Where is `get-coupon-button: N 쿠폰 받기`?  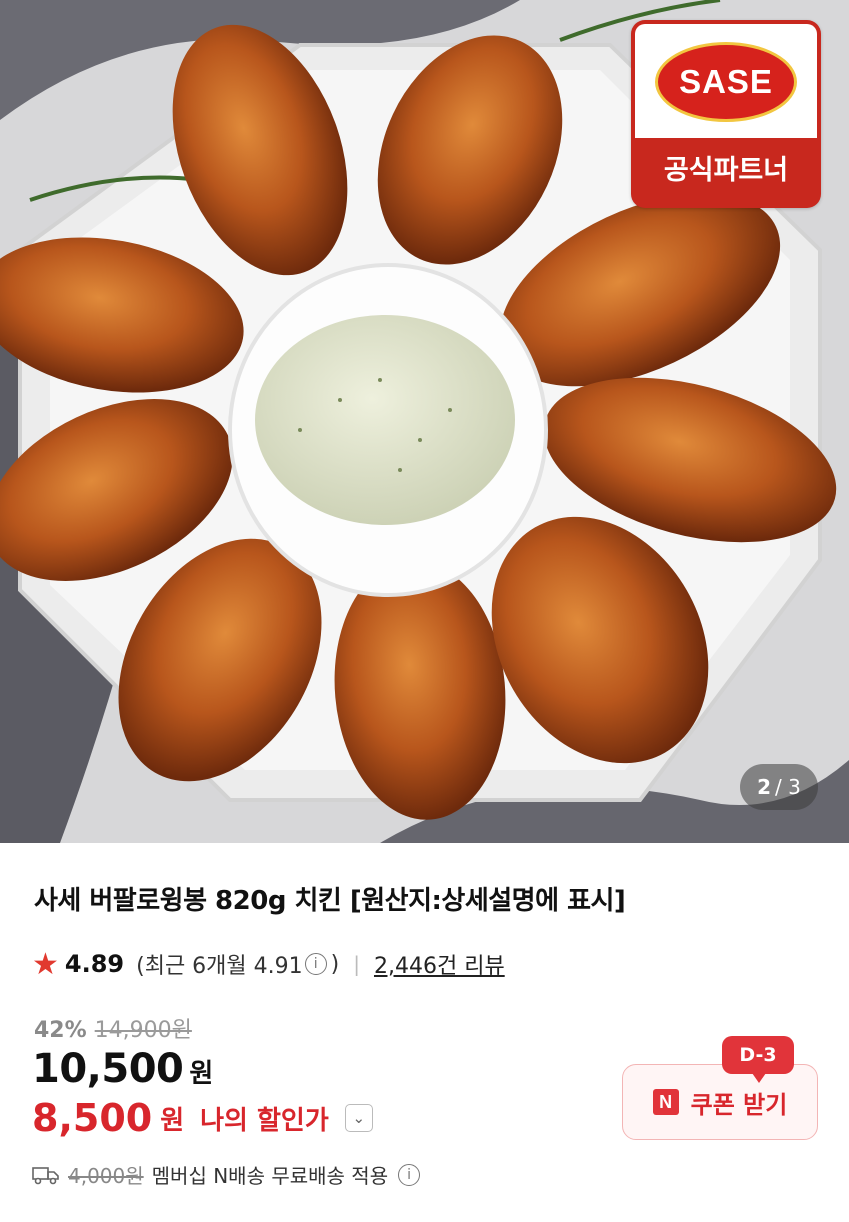
get-coupon-button: N 쿠폰 받기 is located at coordinates (720, 1102).